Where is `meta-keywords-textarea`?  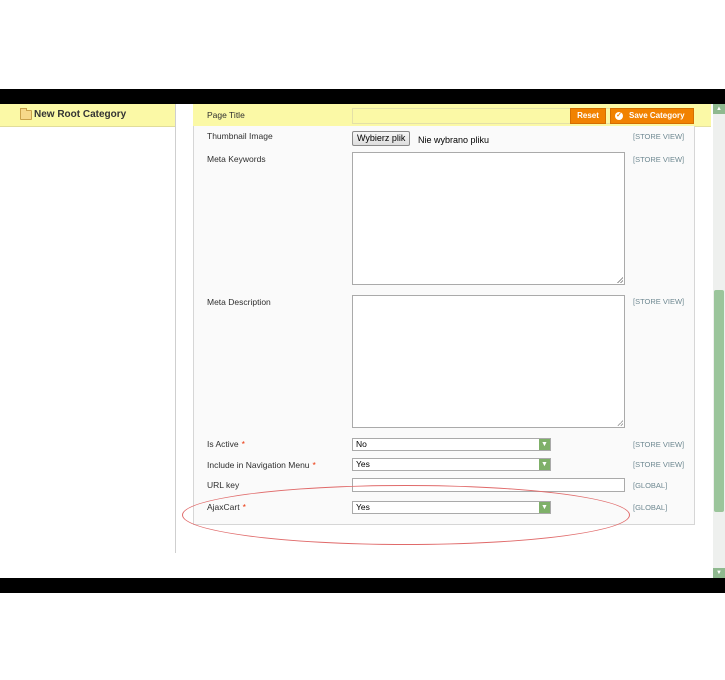 meta-keywords-textarea is located at coordinates (488, 218).